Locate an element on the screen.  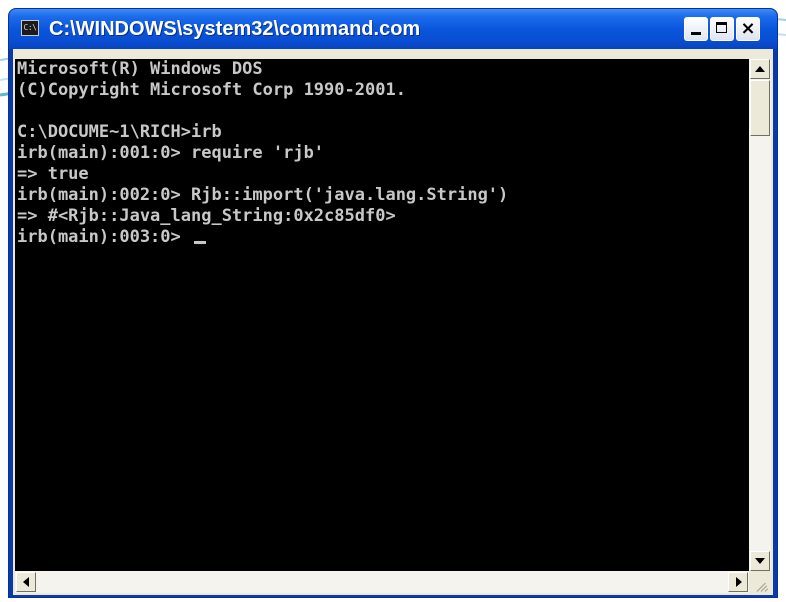
vertical-scroll-thumb is located at coordinates (760, 108).